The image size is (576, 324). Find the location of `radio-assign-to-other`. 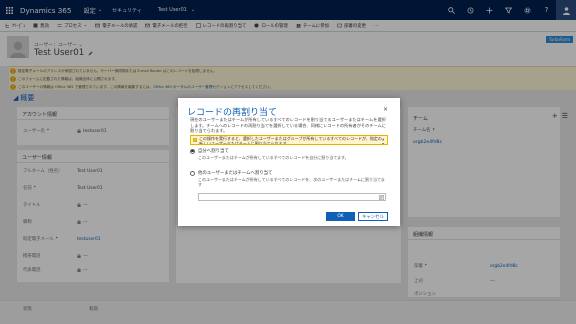

radio-assign-to-other is located at coordinates (192, 173).